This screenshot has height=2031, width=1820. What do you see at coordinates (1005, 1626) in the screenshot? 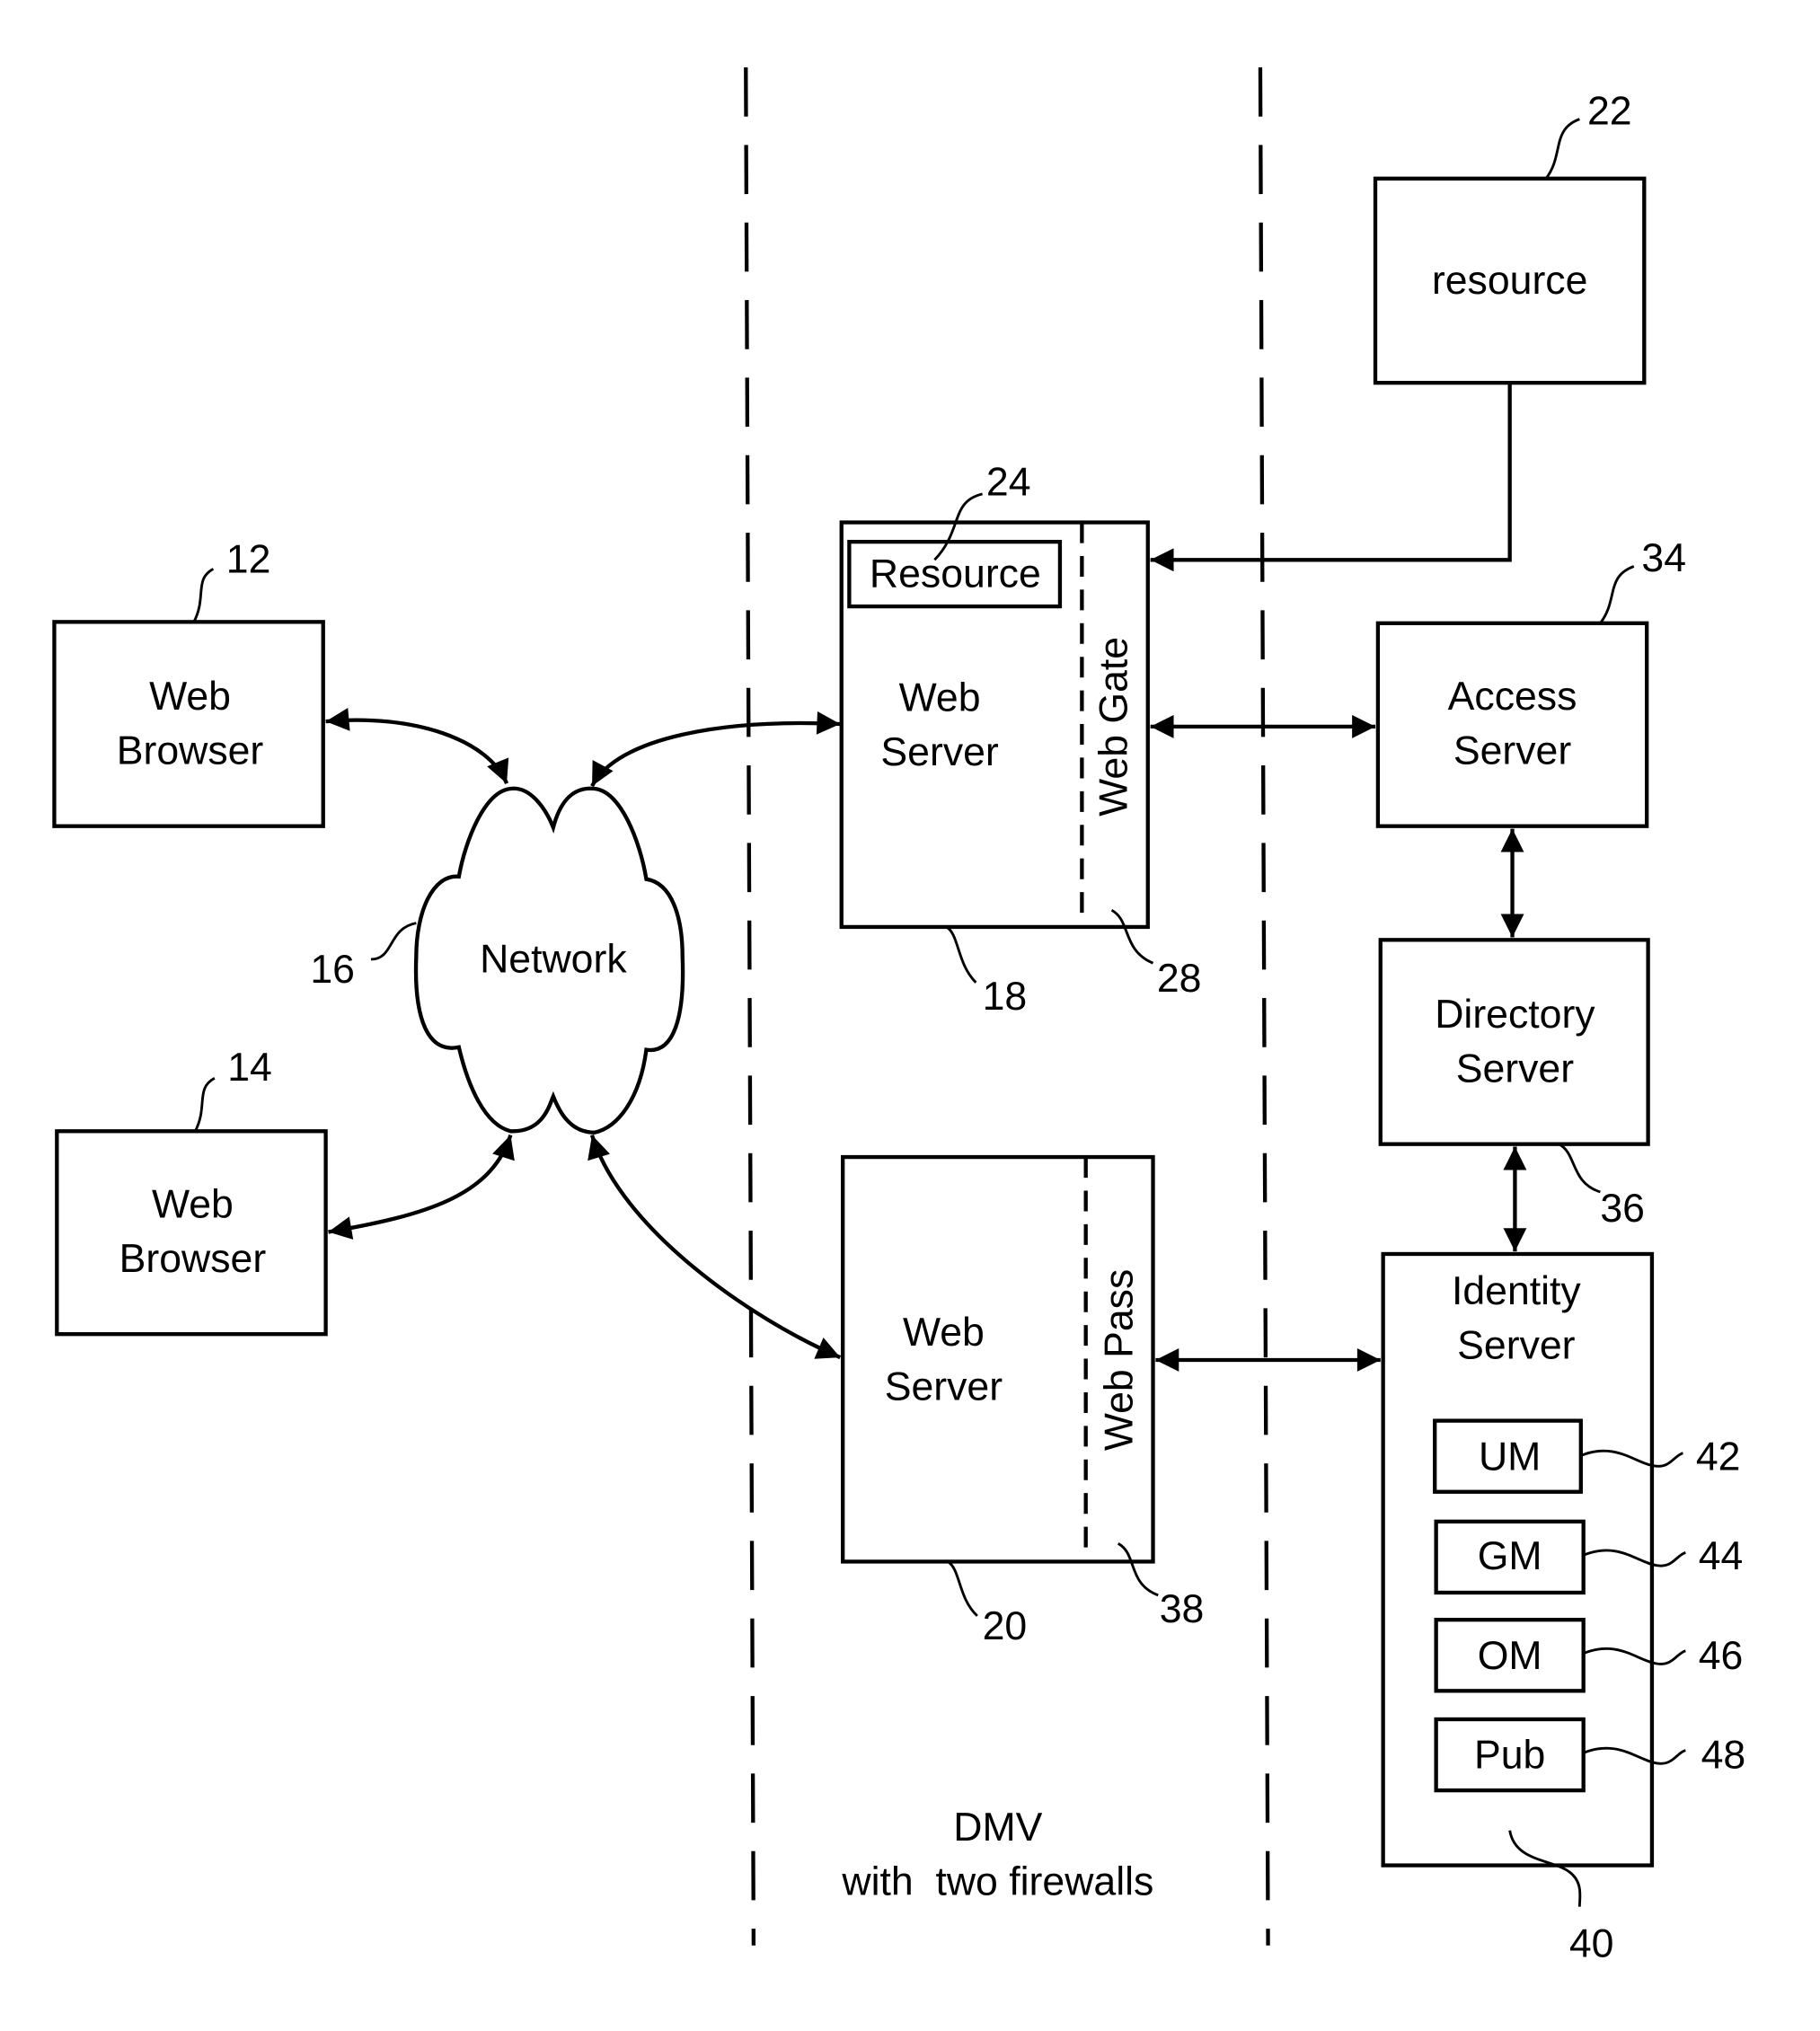
I see `ref-number-20: 20` at bounding box center [1005, 1626].